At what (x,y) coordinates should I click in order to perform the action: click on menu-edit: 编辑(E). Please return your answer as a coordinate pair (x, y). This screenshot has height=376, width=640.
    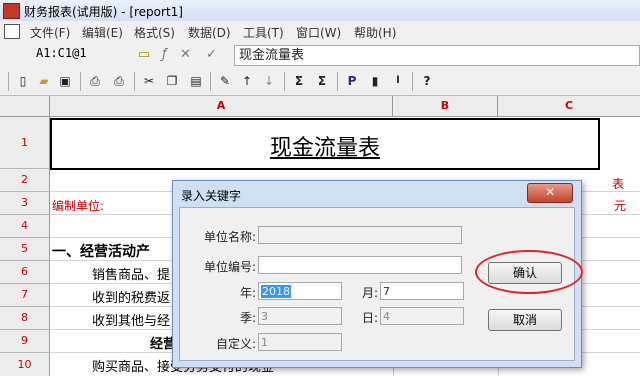
    Looking at the image, I should click on (102, 32).